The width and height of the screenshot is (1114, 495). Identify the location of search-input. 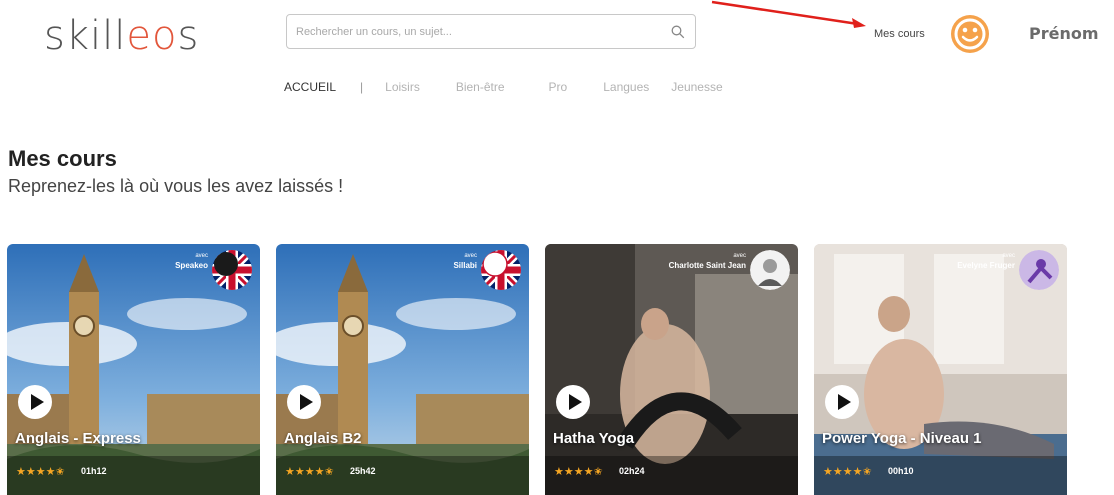
(474, 31).